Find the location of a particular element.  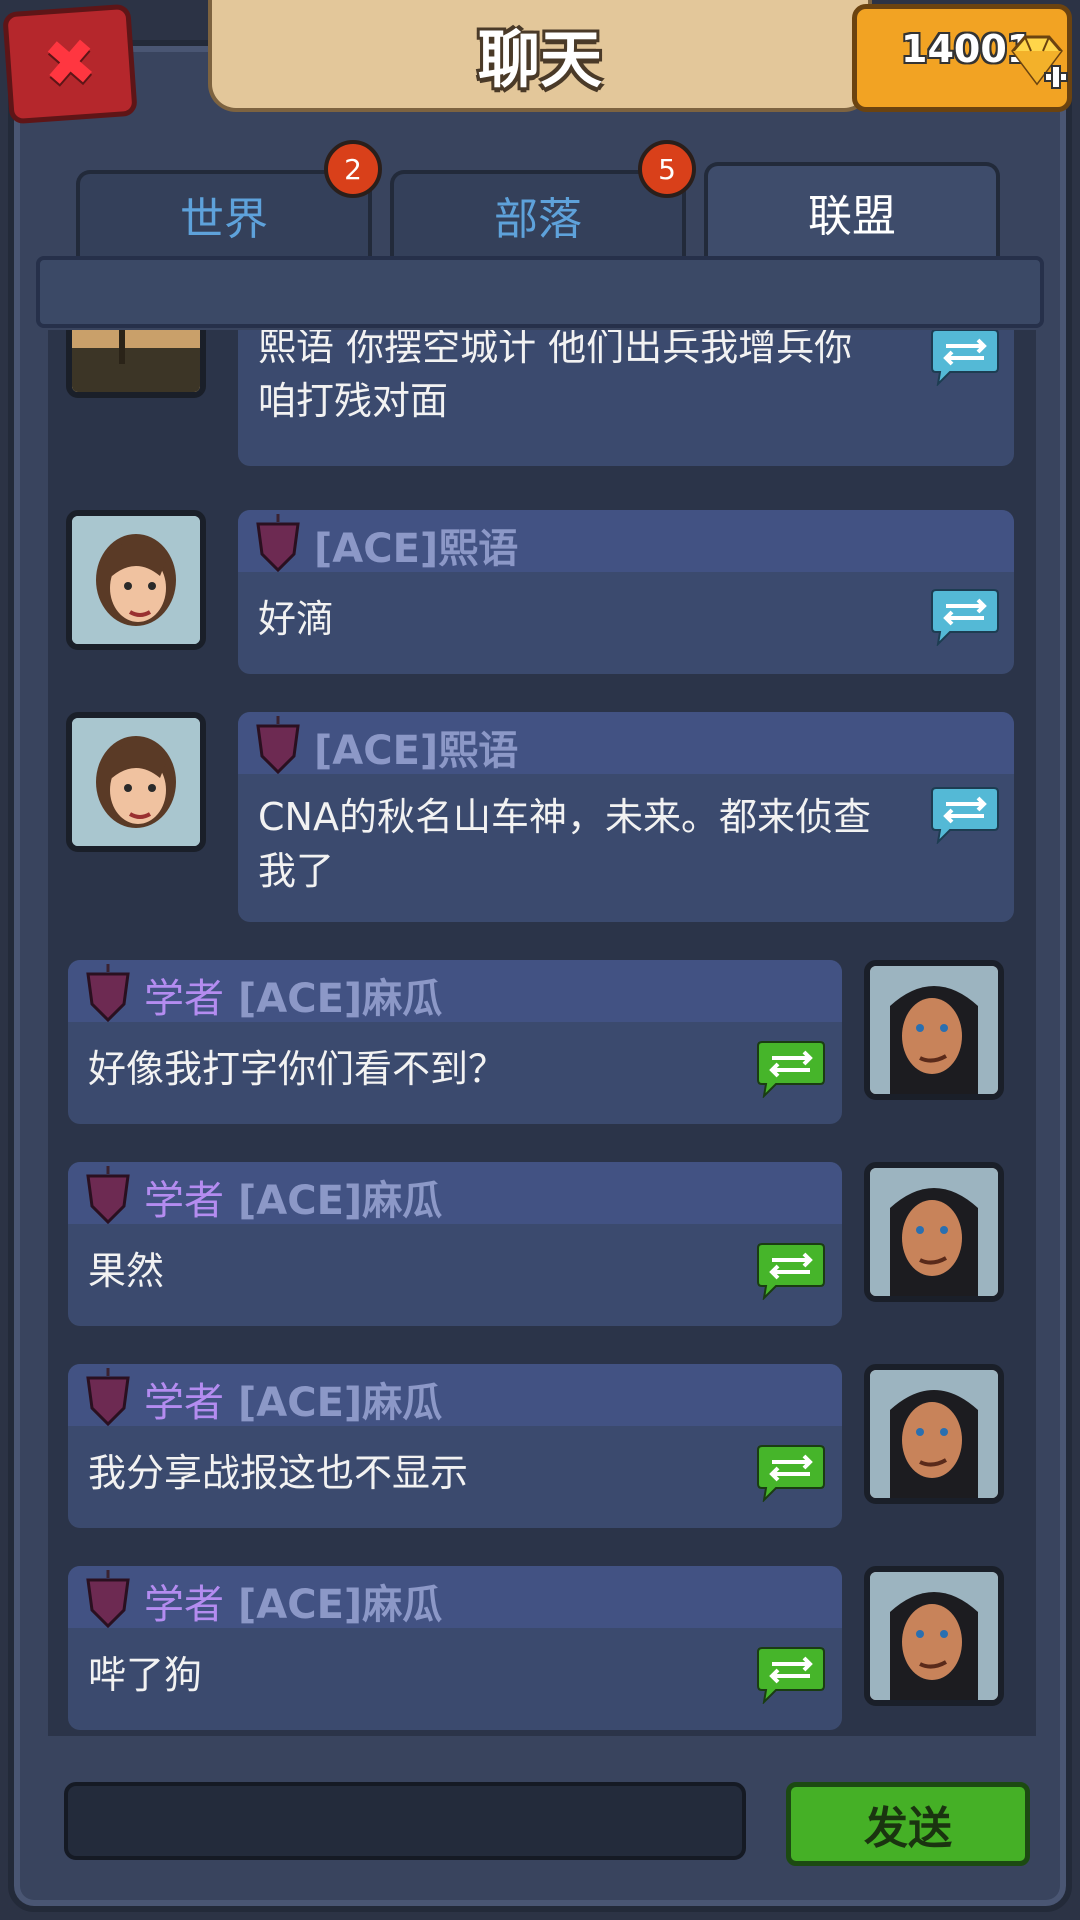

message-text-line: 好像我打字你们看不到？ is located at coordinates (297, 1069).